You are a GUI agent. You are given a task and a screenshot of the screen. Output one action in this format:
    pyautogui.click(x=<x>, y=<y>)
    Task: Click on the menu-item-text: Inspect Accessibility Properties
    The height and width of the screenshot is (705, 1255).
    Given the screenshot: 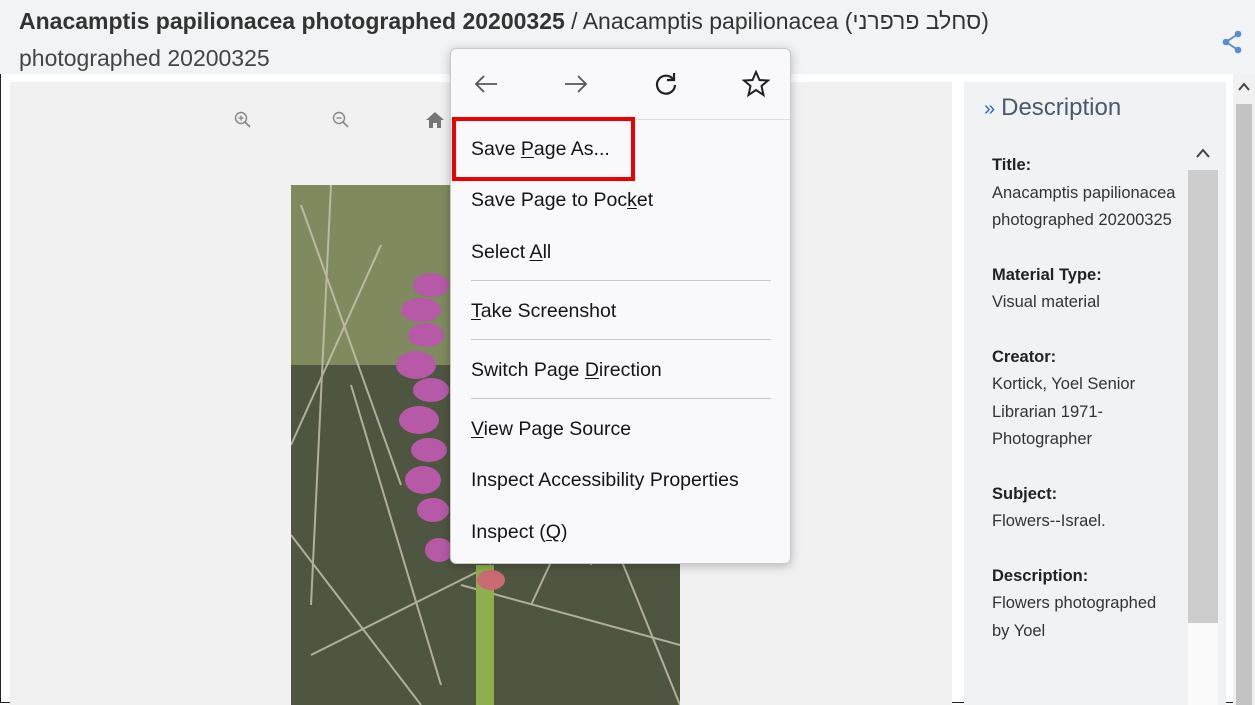 What is the action you would take?
    pyautogui.click(x=605, y=480)
    